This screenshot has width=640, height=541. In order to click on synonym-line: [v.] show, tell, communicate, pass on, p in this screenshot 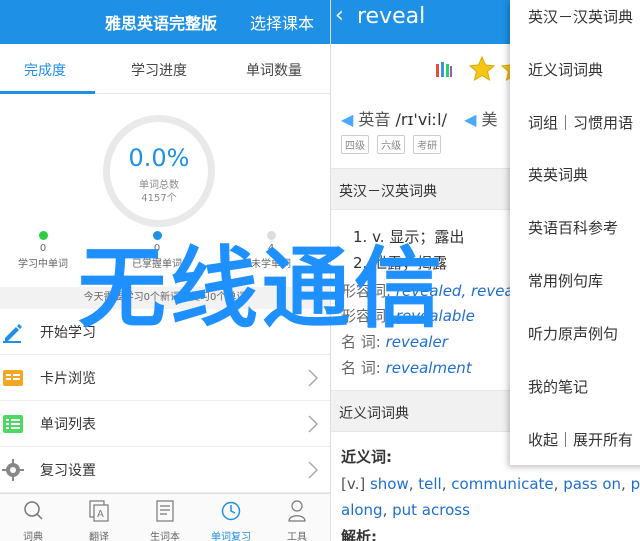, I will do `click(490, 484)`.